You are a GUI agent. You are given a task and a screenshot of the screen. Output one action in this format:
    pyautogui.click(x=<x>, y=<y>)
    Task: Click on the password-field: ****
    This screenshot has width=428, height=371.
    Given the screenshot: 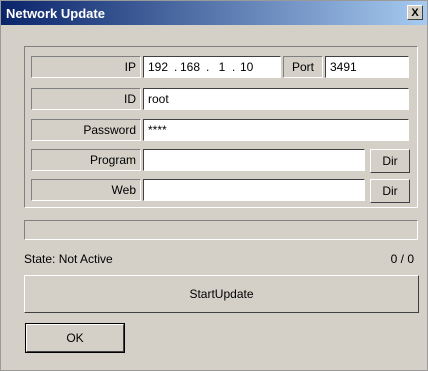 What is the action you would take?
    pyautogui.click(x=276, y=130)
    